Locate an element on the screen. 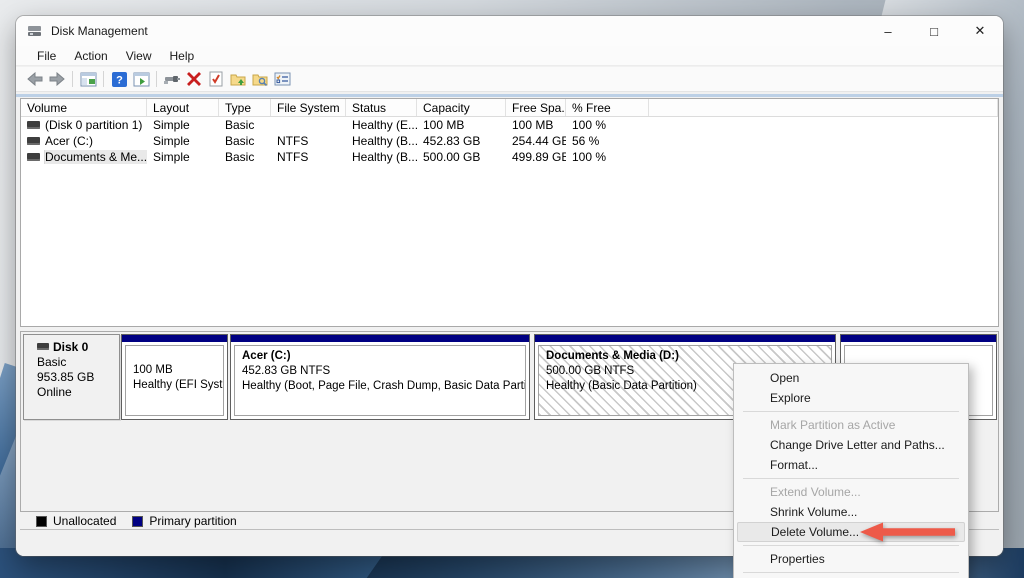  back-icon is located at coordinates (35, 79).